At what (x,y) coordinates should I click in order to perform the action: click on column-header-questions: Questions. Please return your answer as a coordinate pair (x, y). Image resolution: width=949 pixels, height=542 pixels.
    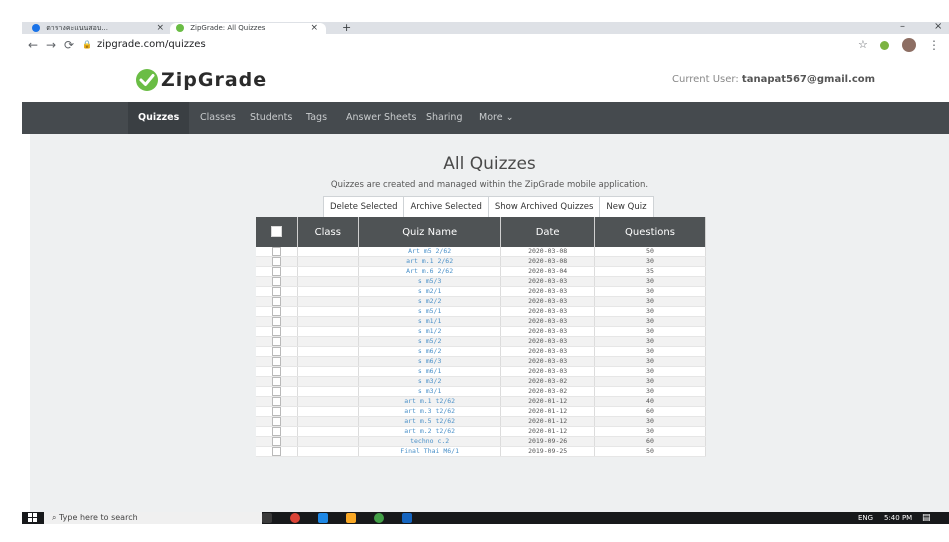
    Looking at the image, I should click on (650, 232).